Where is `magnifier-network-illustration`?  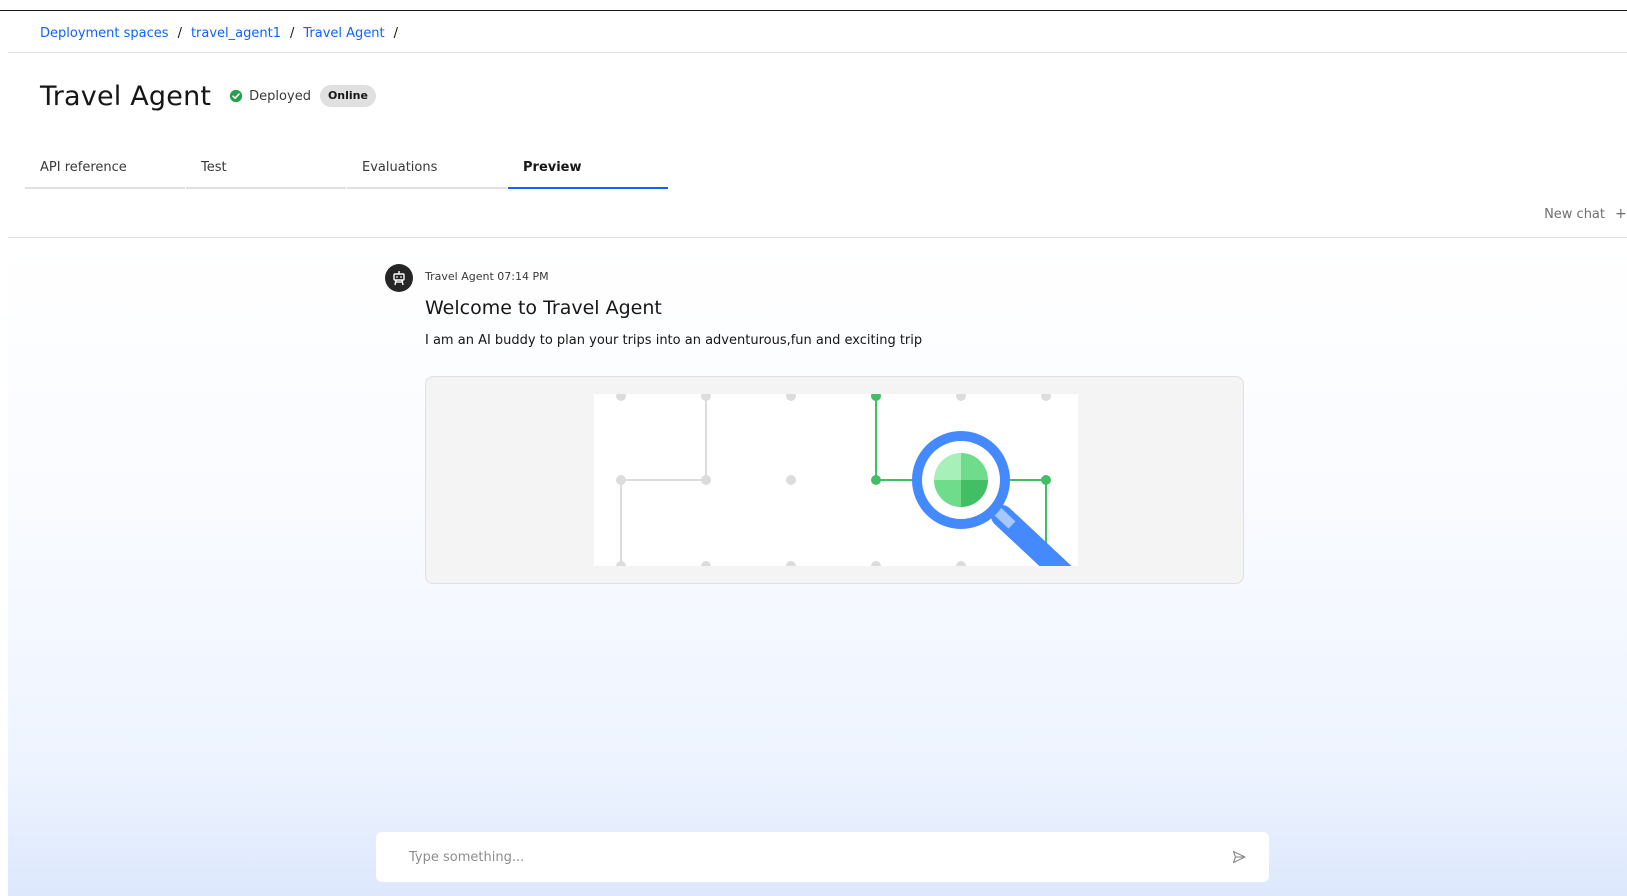 magnifier-network-illustration is located at coordinates (836, 480).